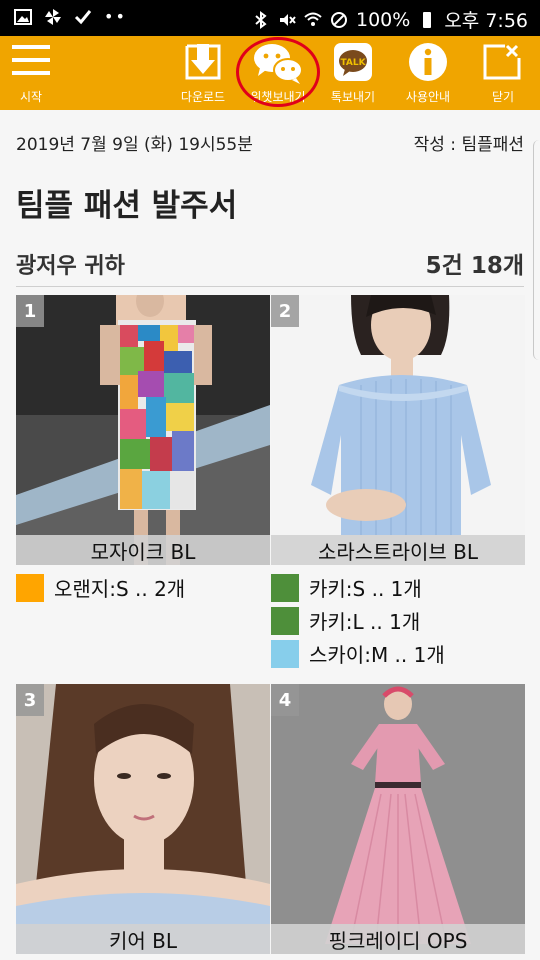 The image size is (540, 960). I want to click on item-number: 1, so click(30, 311).